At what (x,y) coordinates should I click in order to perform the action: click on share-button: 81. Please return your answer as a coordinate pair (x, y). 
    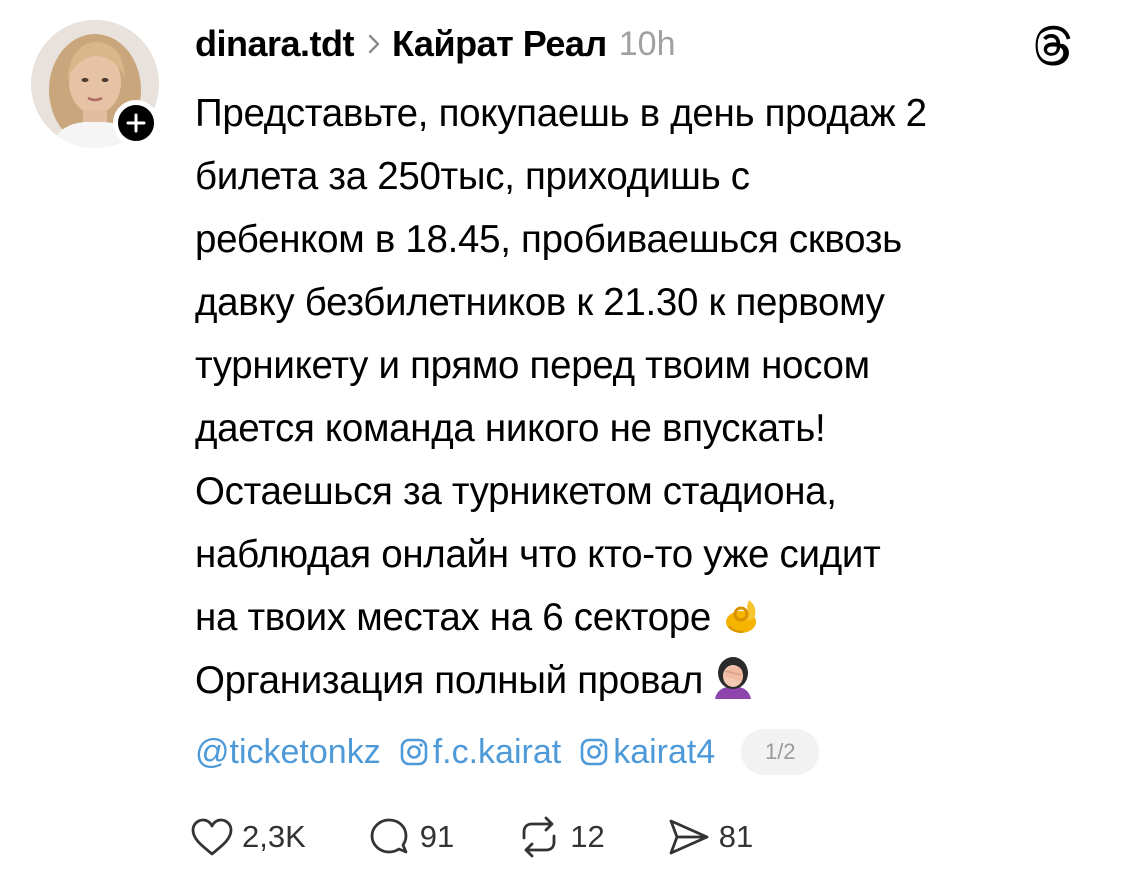
    Looking at the image, I should click on (710, 837).